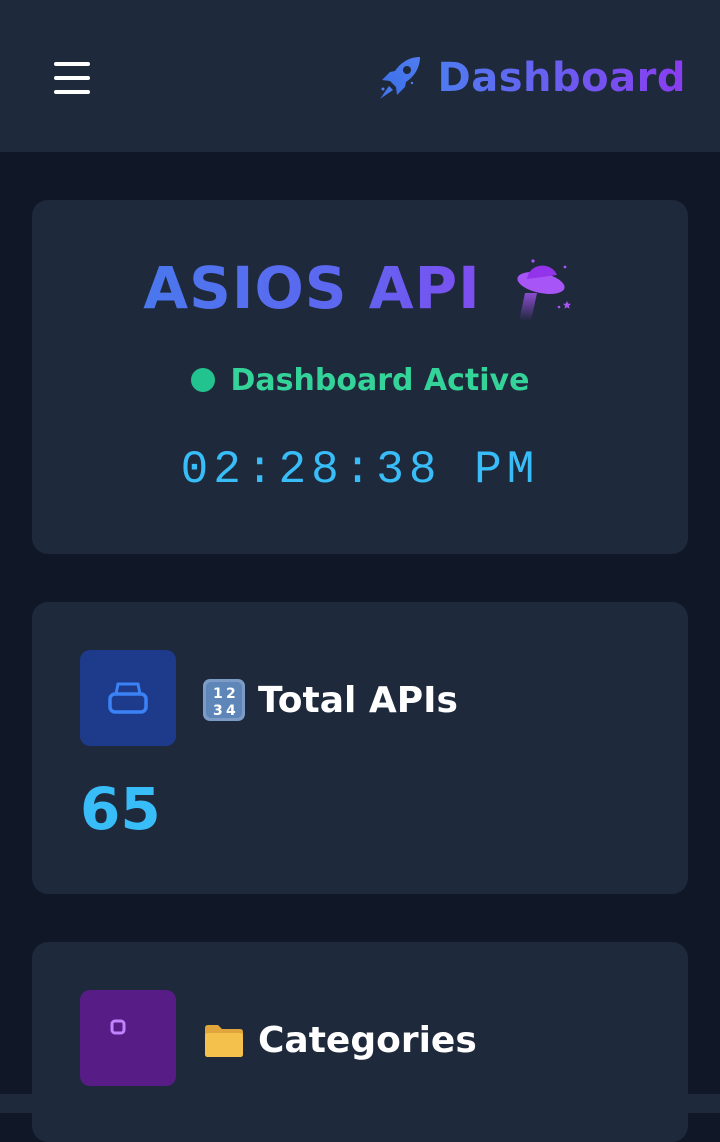  Describe the element at coordinates (231, 711) in the screenshot. I see `svg-text: 4` at that location.